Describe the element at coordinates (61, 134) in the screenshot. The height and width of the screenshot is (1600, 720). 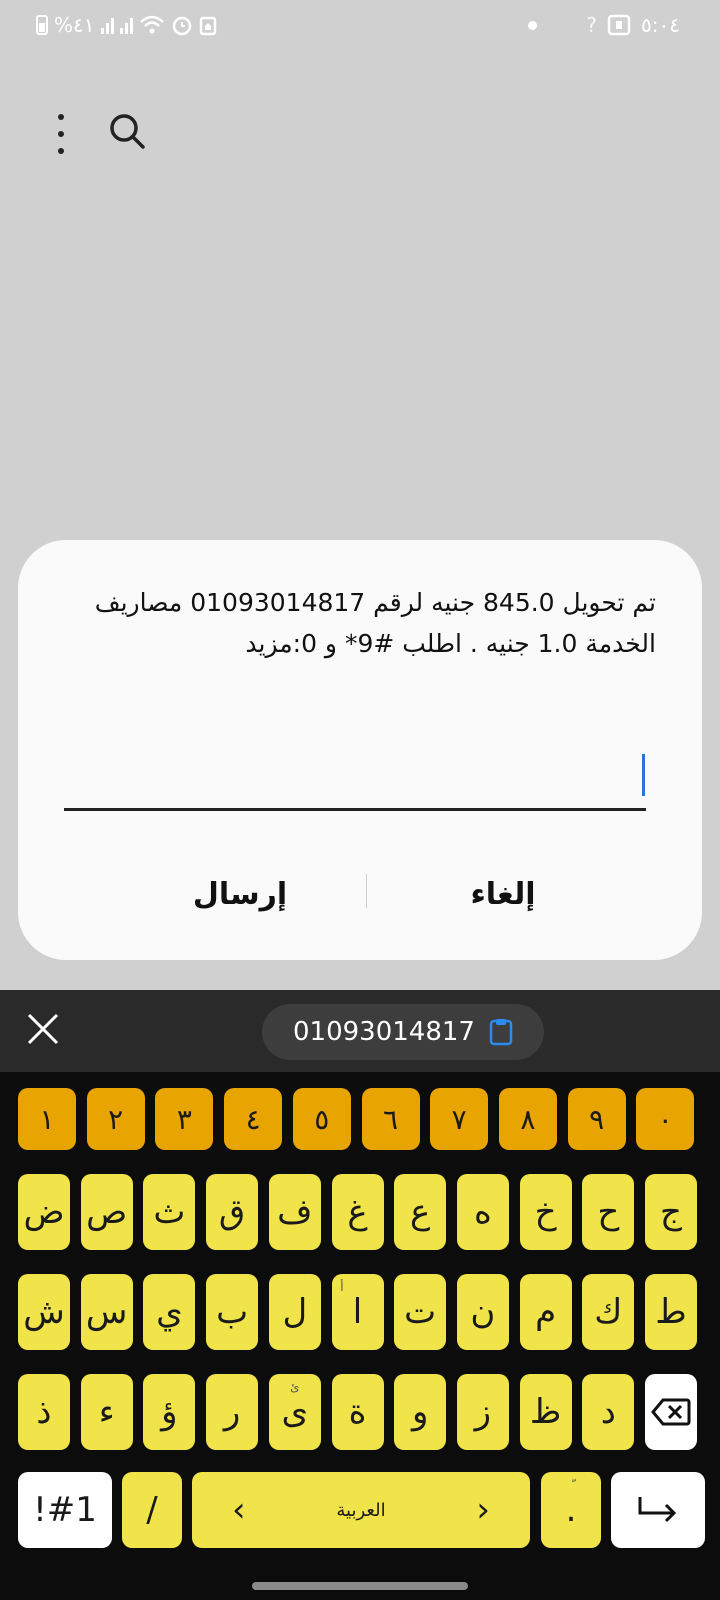
I see `more-options-button` at that location.